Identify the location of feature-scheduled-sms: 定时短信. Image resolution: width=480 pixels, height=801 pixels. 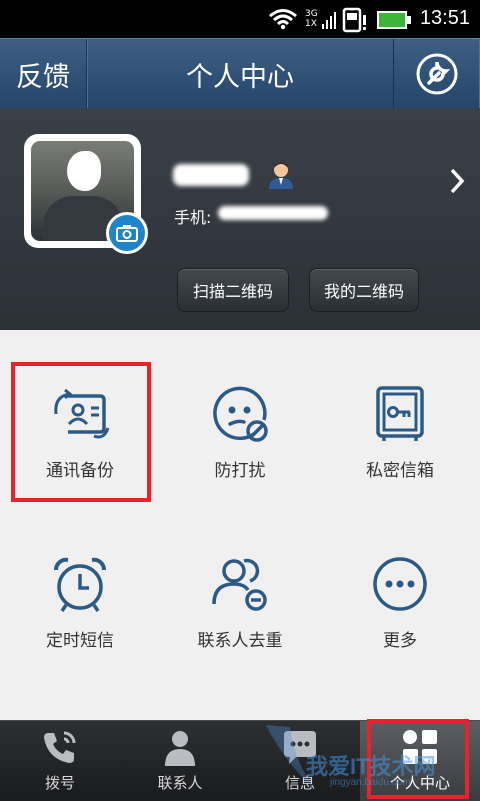
(80, 585).